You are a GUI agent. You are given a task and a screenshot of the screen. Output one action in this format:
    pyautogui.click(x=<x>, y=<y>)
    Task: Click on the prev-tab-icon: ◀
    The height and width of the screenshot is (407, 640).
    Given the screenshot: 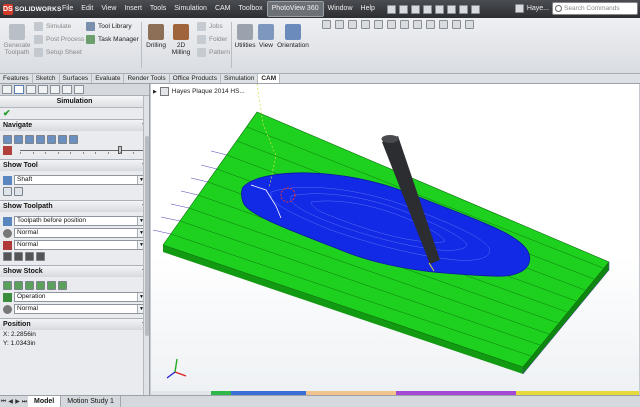 What is the action you would take?
    pyautogui.click(x=10, y=402)
    